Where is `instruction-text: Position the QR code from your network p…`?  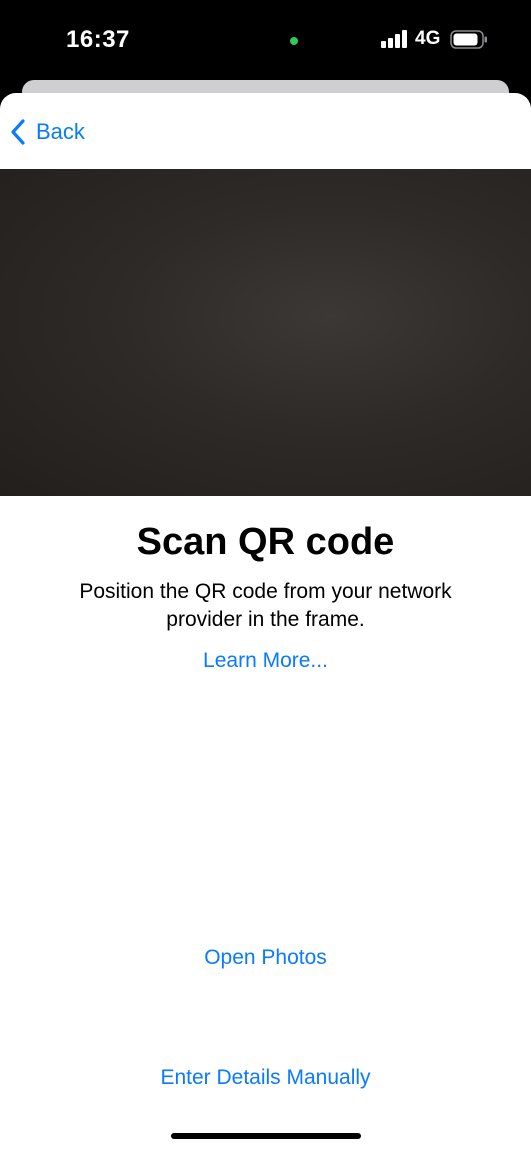
instruction-text: Position the QR code from your network p… is located at coordinates (265, 605).